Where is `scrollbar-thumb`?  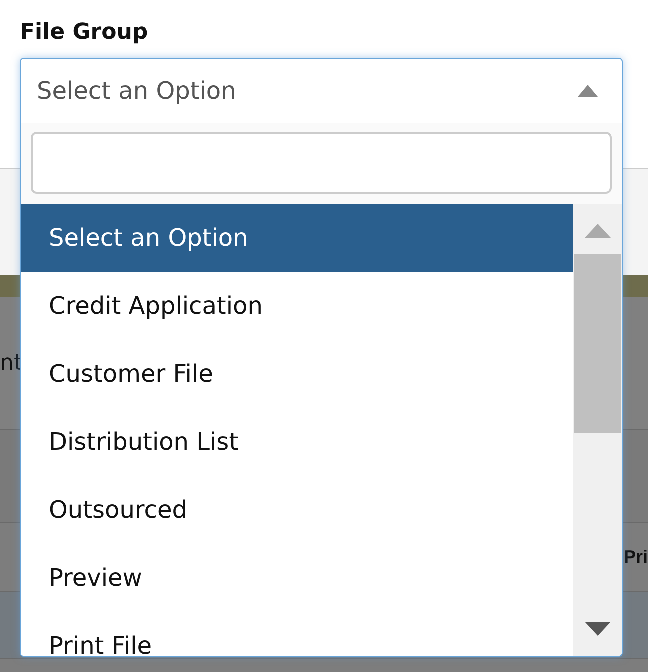 scrollbar-thumb is located at coordinates (597, 343).